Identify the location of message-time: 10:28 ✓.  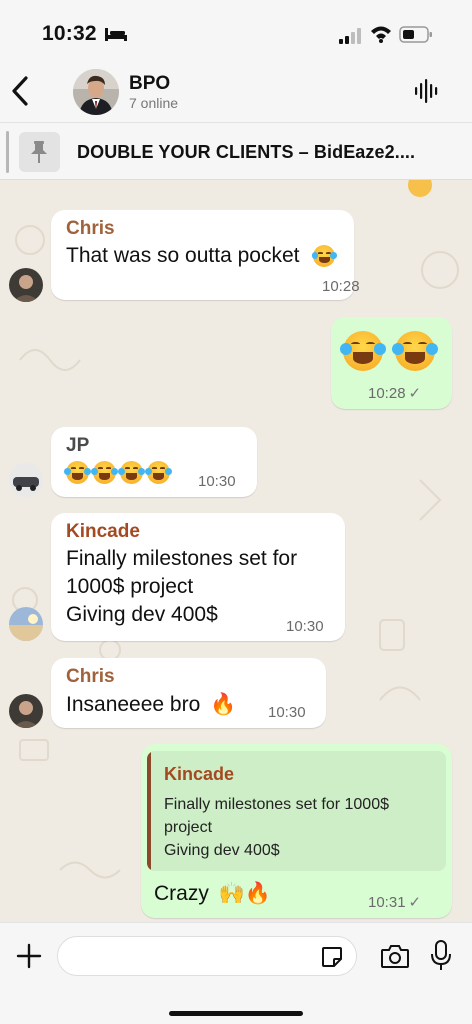
(394, 393).